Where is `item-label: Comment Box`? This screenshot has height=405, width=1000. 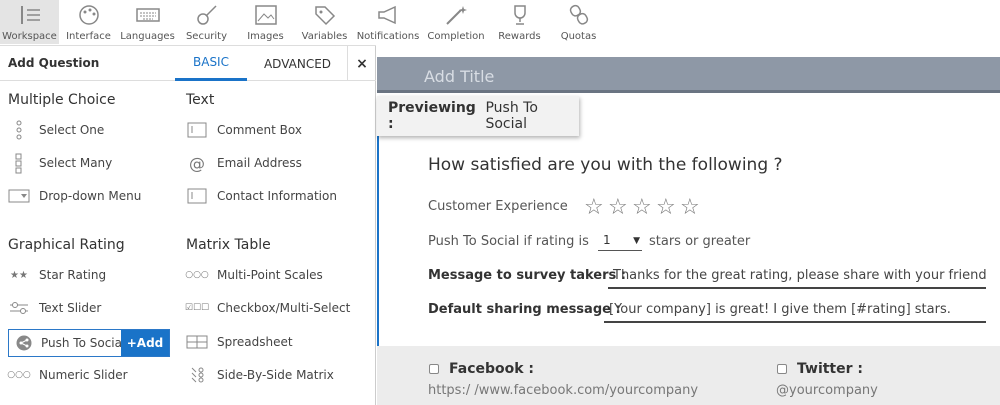 item-label: Comment Box is located at coordinates (259, 130).